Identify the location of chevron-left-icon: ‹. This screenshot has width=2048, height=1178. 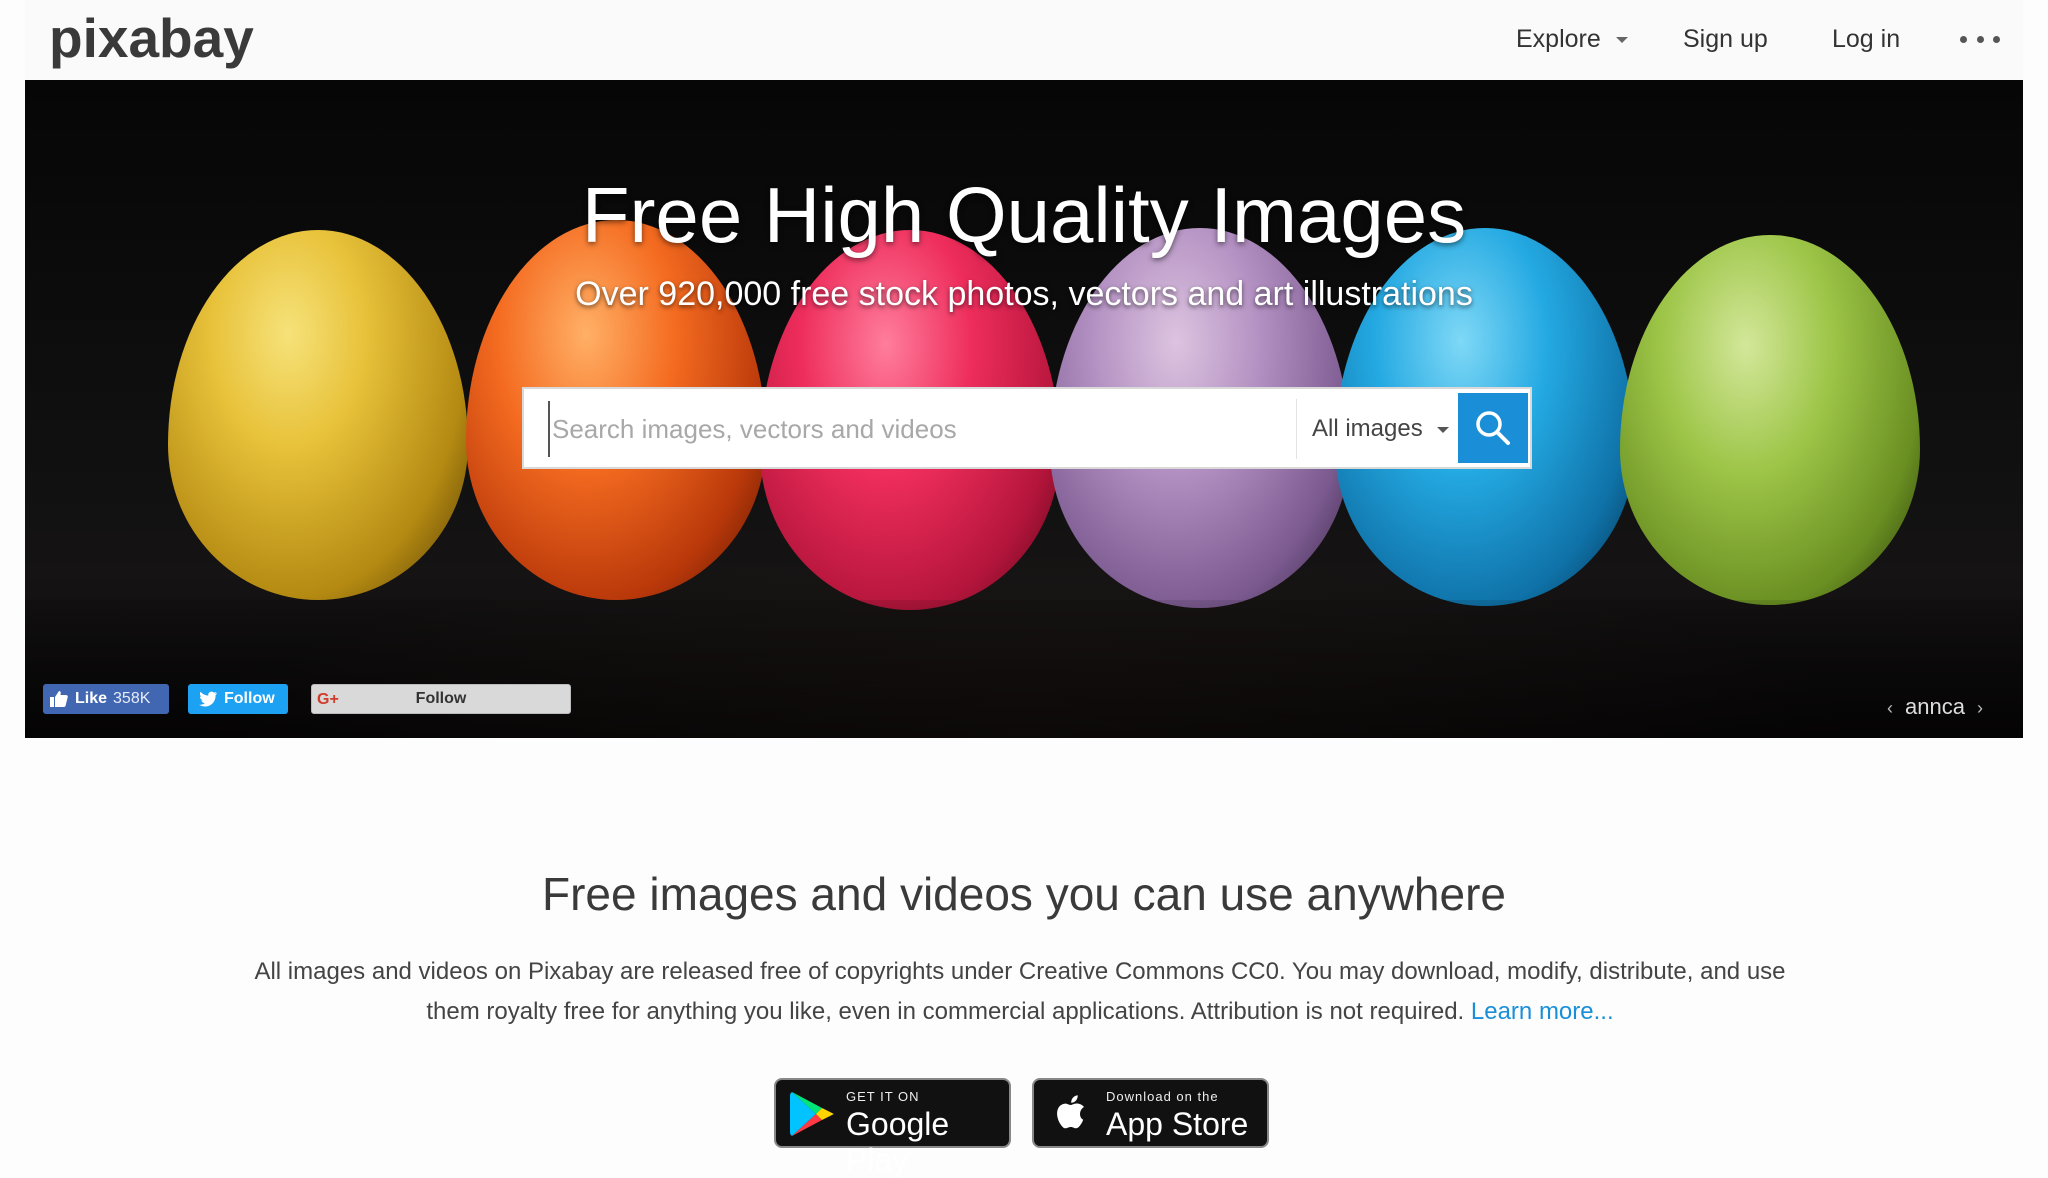
(1890, 708).